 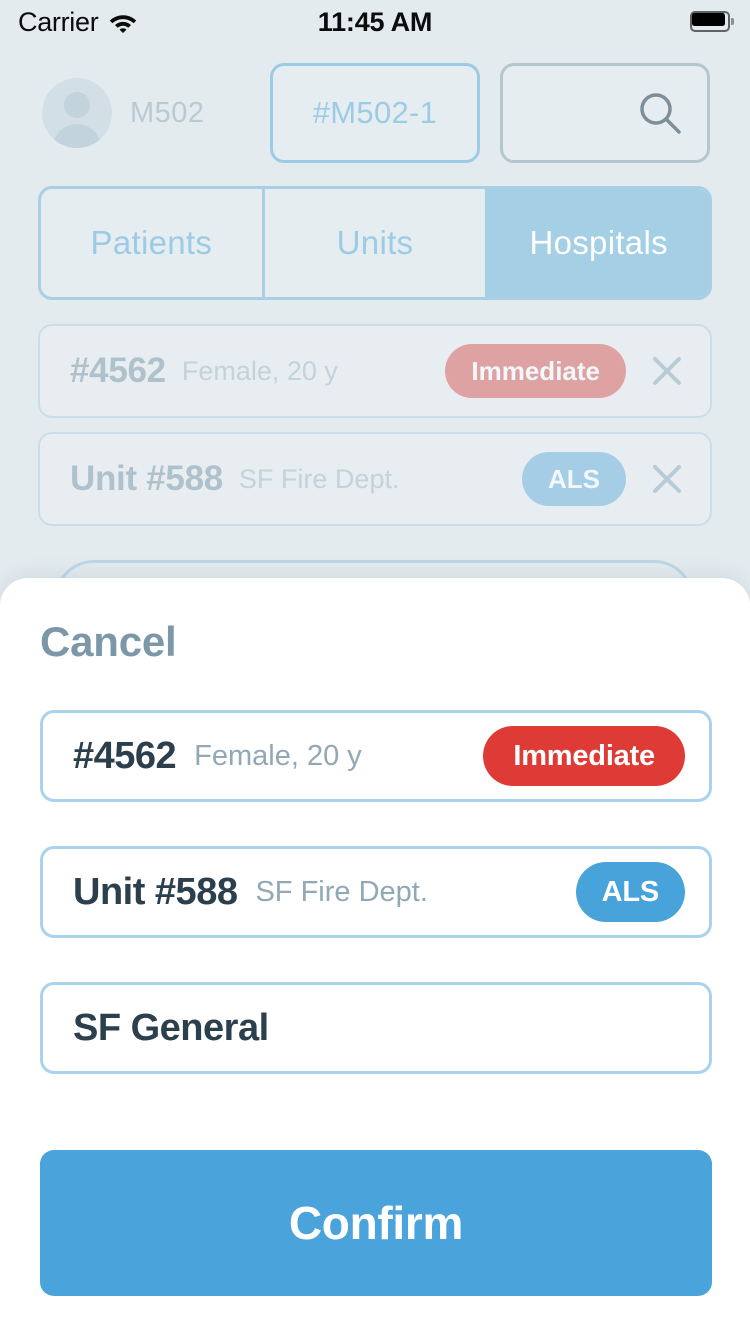 What do you see at coordinates (376, 1028) in the screenshot?
I see `summary-card-hospital: SF General` at bounding box center [376, 1028].